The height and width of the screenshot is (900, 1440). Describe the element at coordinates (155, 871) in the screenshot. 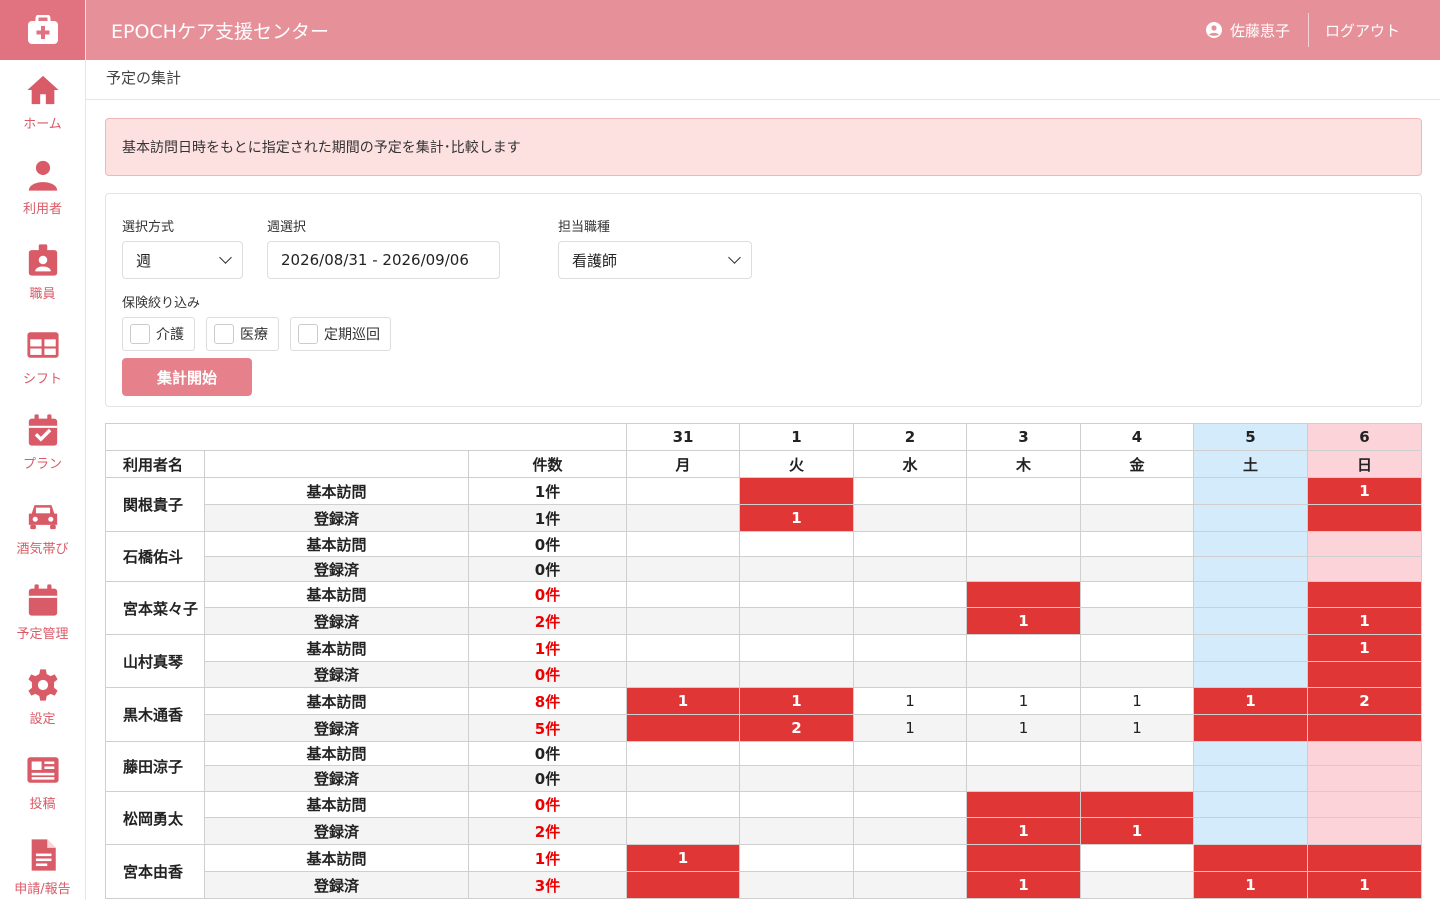

I see `client-name: 宮本由香` at that location.